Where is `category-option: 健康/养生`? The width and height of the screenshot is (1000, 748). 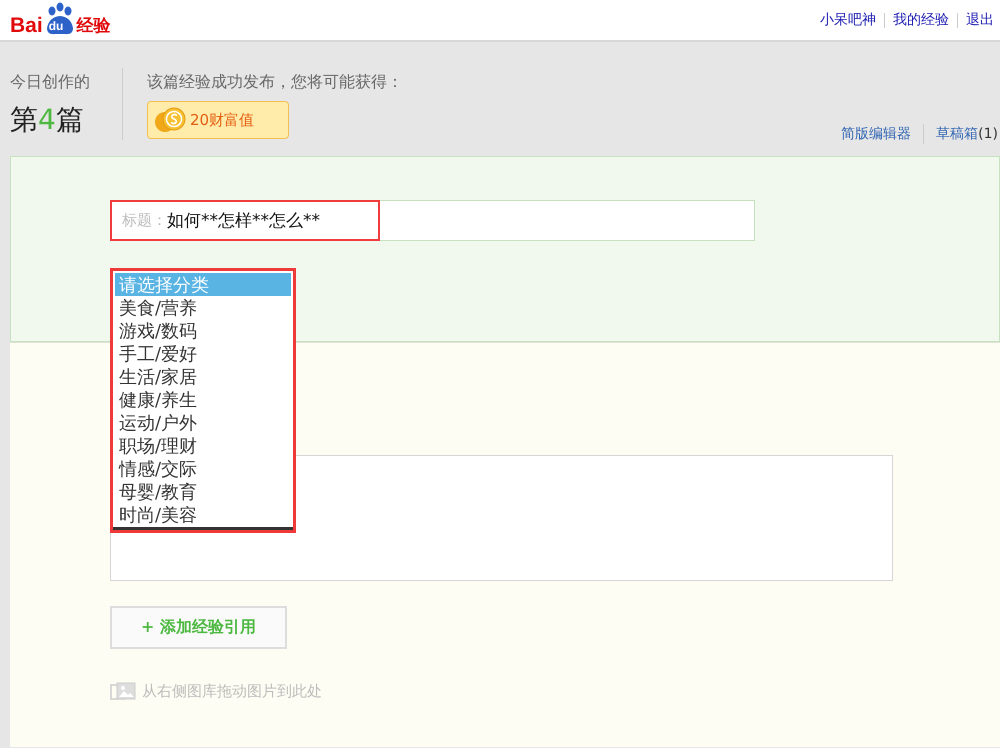 category-option: 健康/养生 is located at coordinates (203, 399).